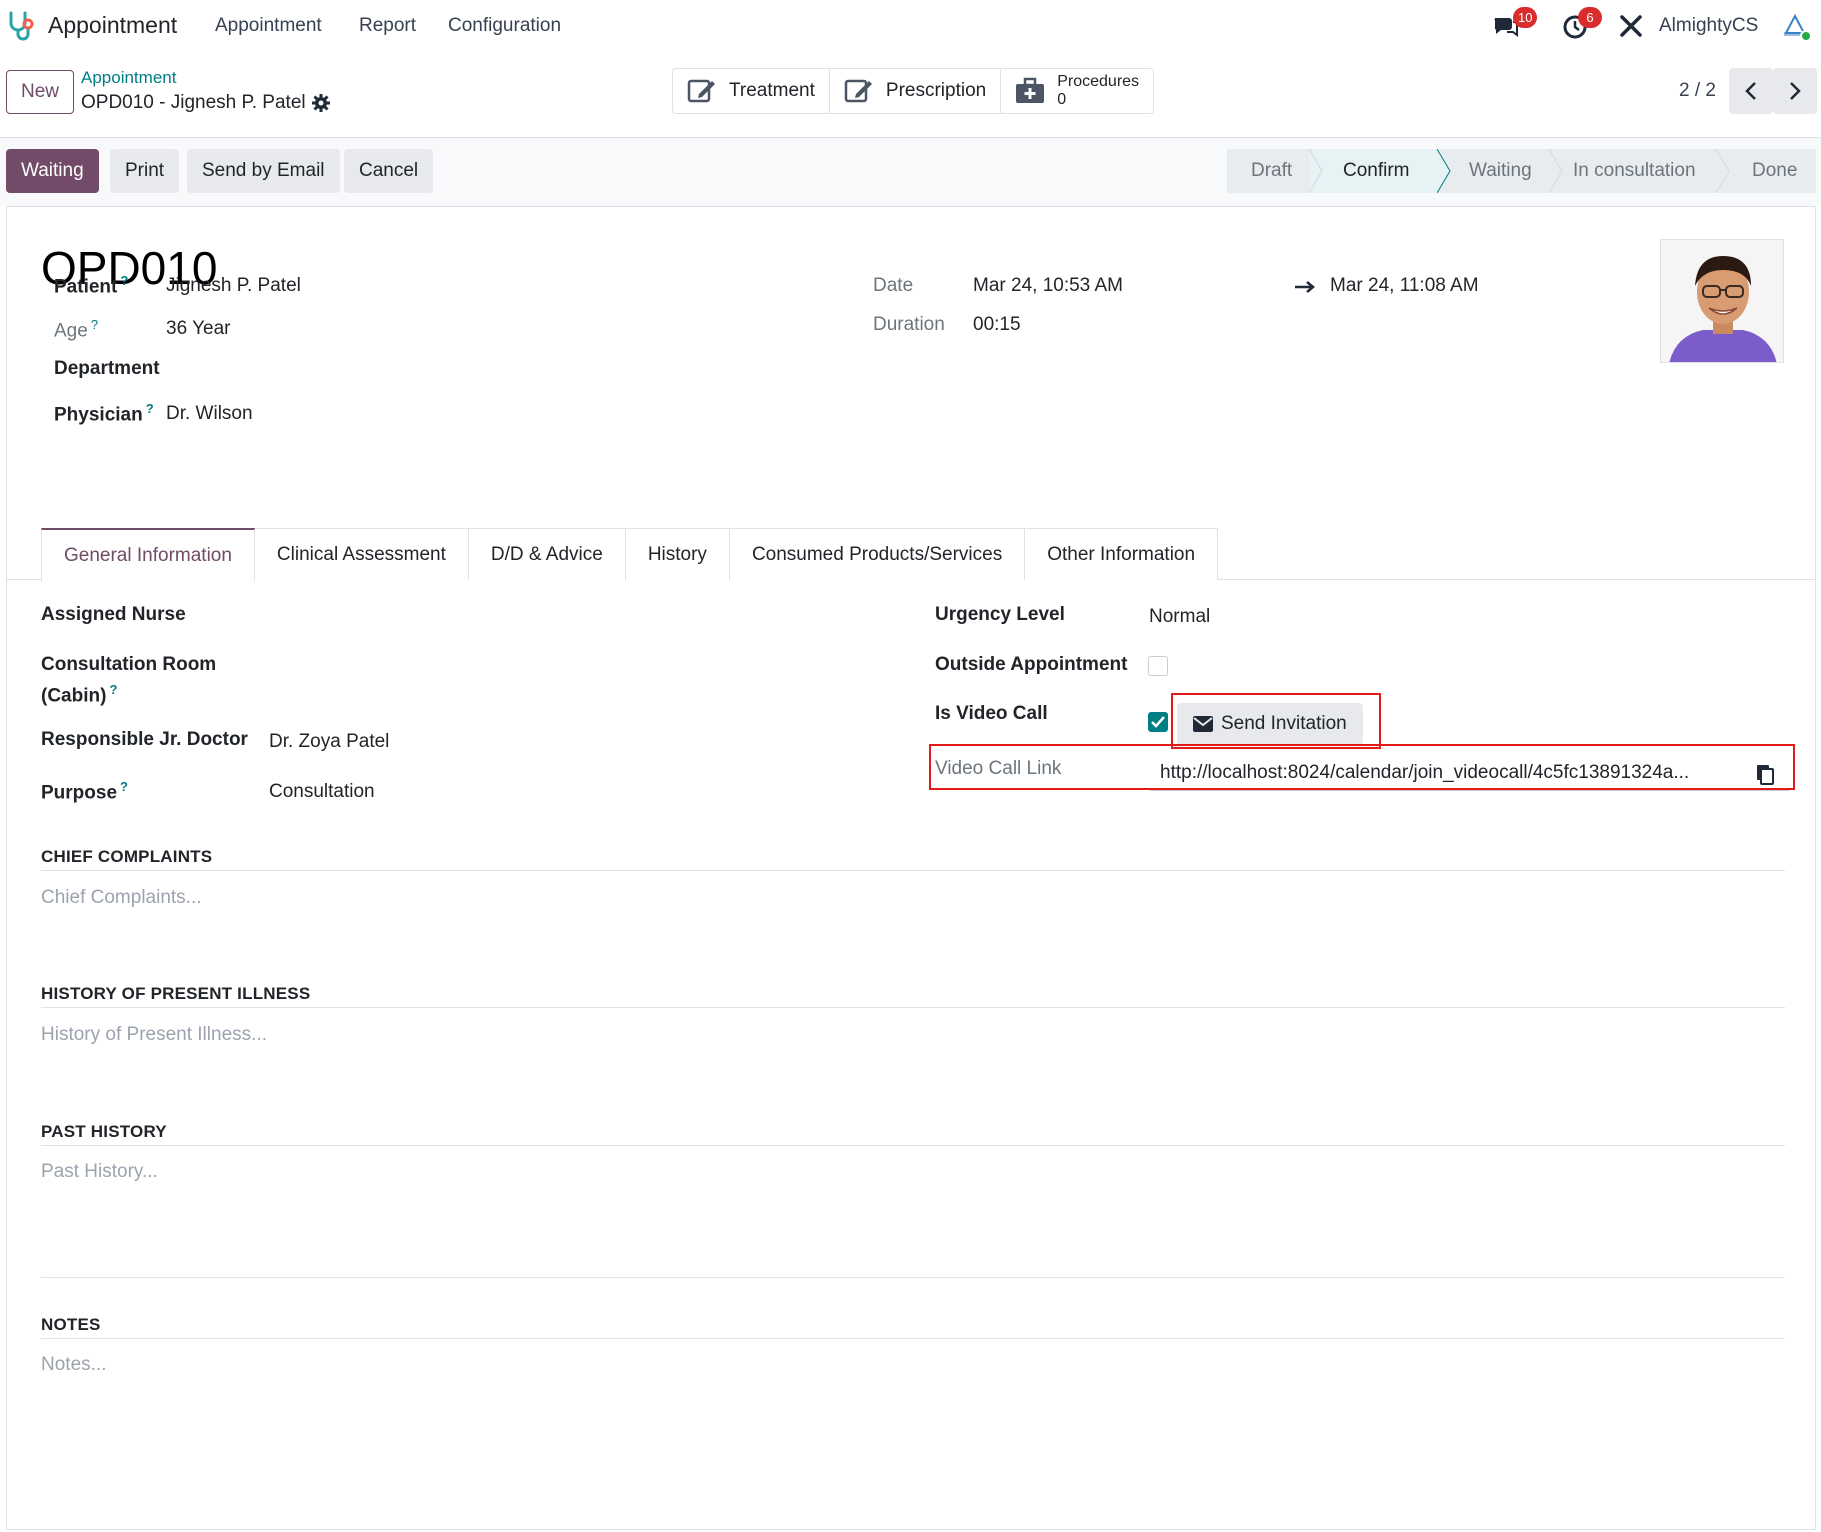  Describe the element at coordinates (1179, 617) in the screenshot. I see `urgency-value: Normal` at that location.